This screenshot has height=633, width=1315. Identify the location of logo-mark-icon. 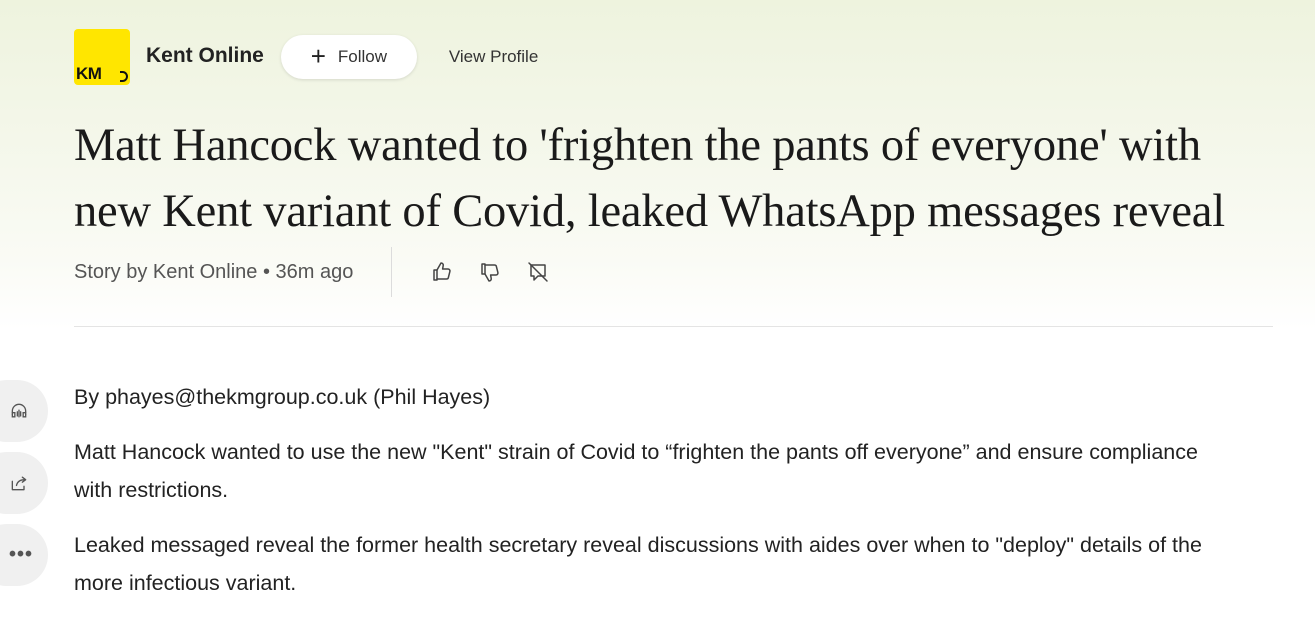
(124, 76).